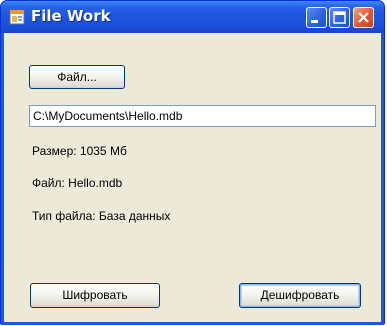 This screenshot has width=387, height=326. What do you see at coordinates (300, 295) in the screenshot?
I see `decrypt-button: Дешифровать` at bounding box center [300, 295].